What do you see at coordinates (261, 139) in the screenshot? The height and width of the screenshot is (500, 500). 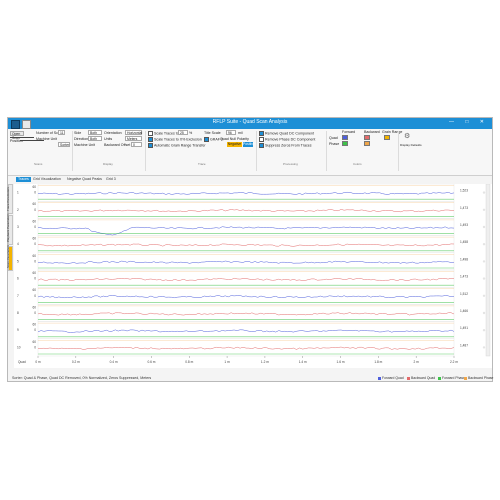 I see `remove-phase-dc-checkbox` at bounding box center [261, 139].